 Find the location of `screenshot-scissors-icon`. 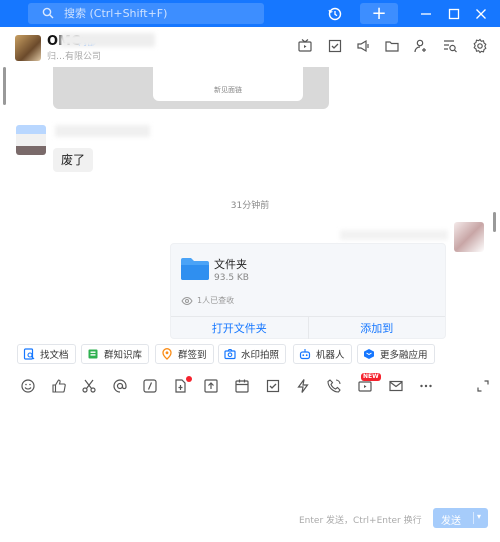

screenshot-scissors-icon is located at coordinates (89, 386).